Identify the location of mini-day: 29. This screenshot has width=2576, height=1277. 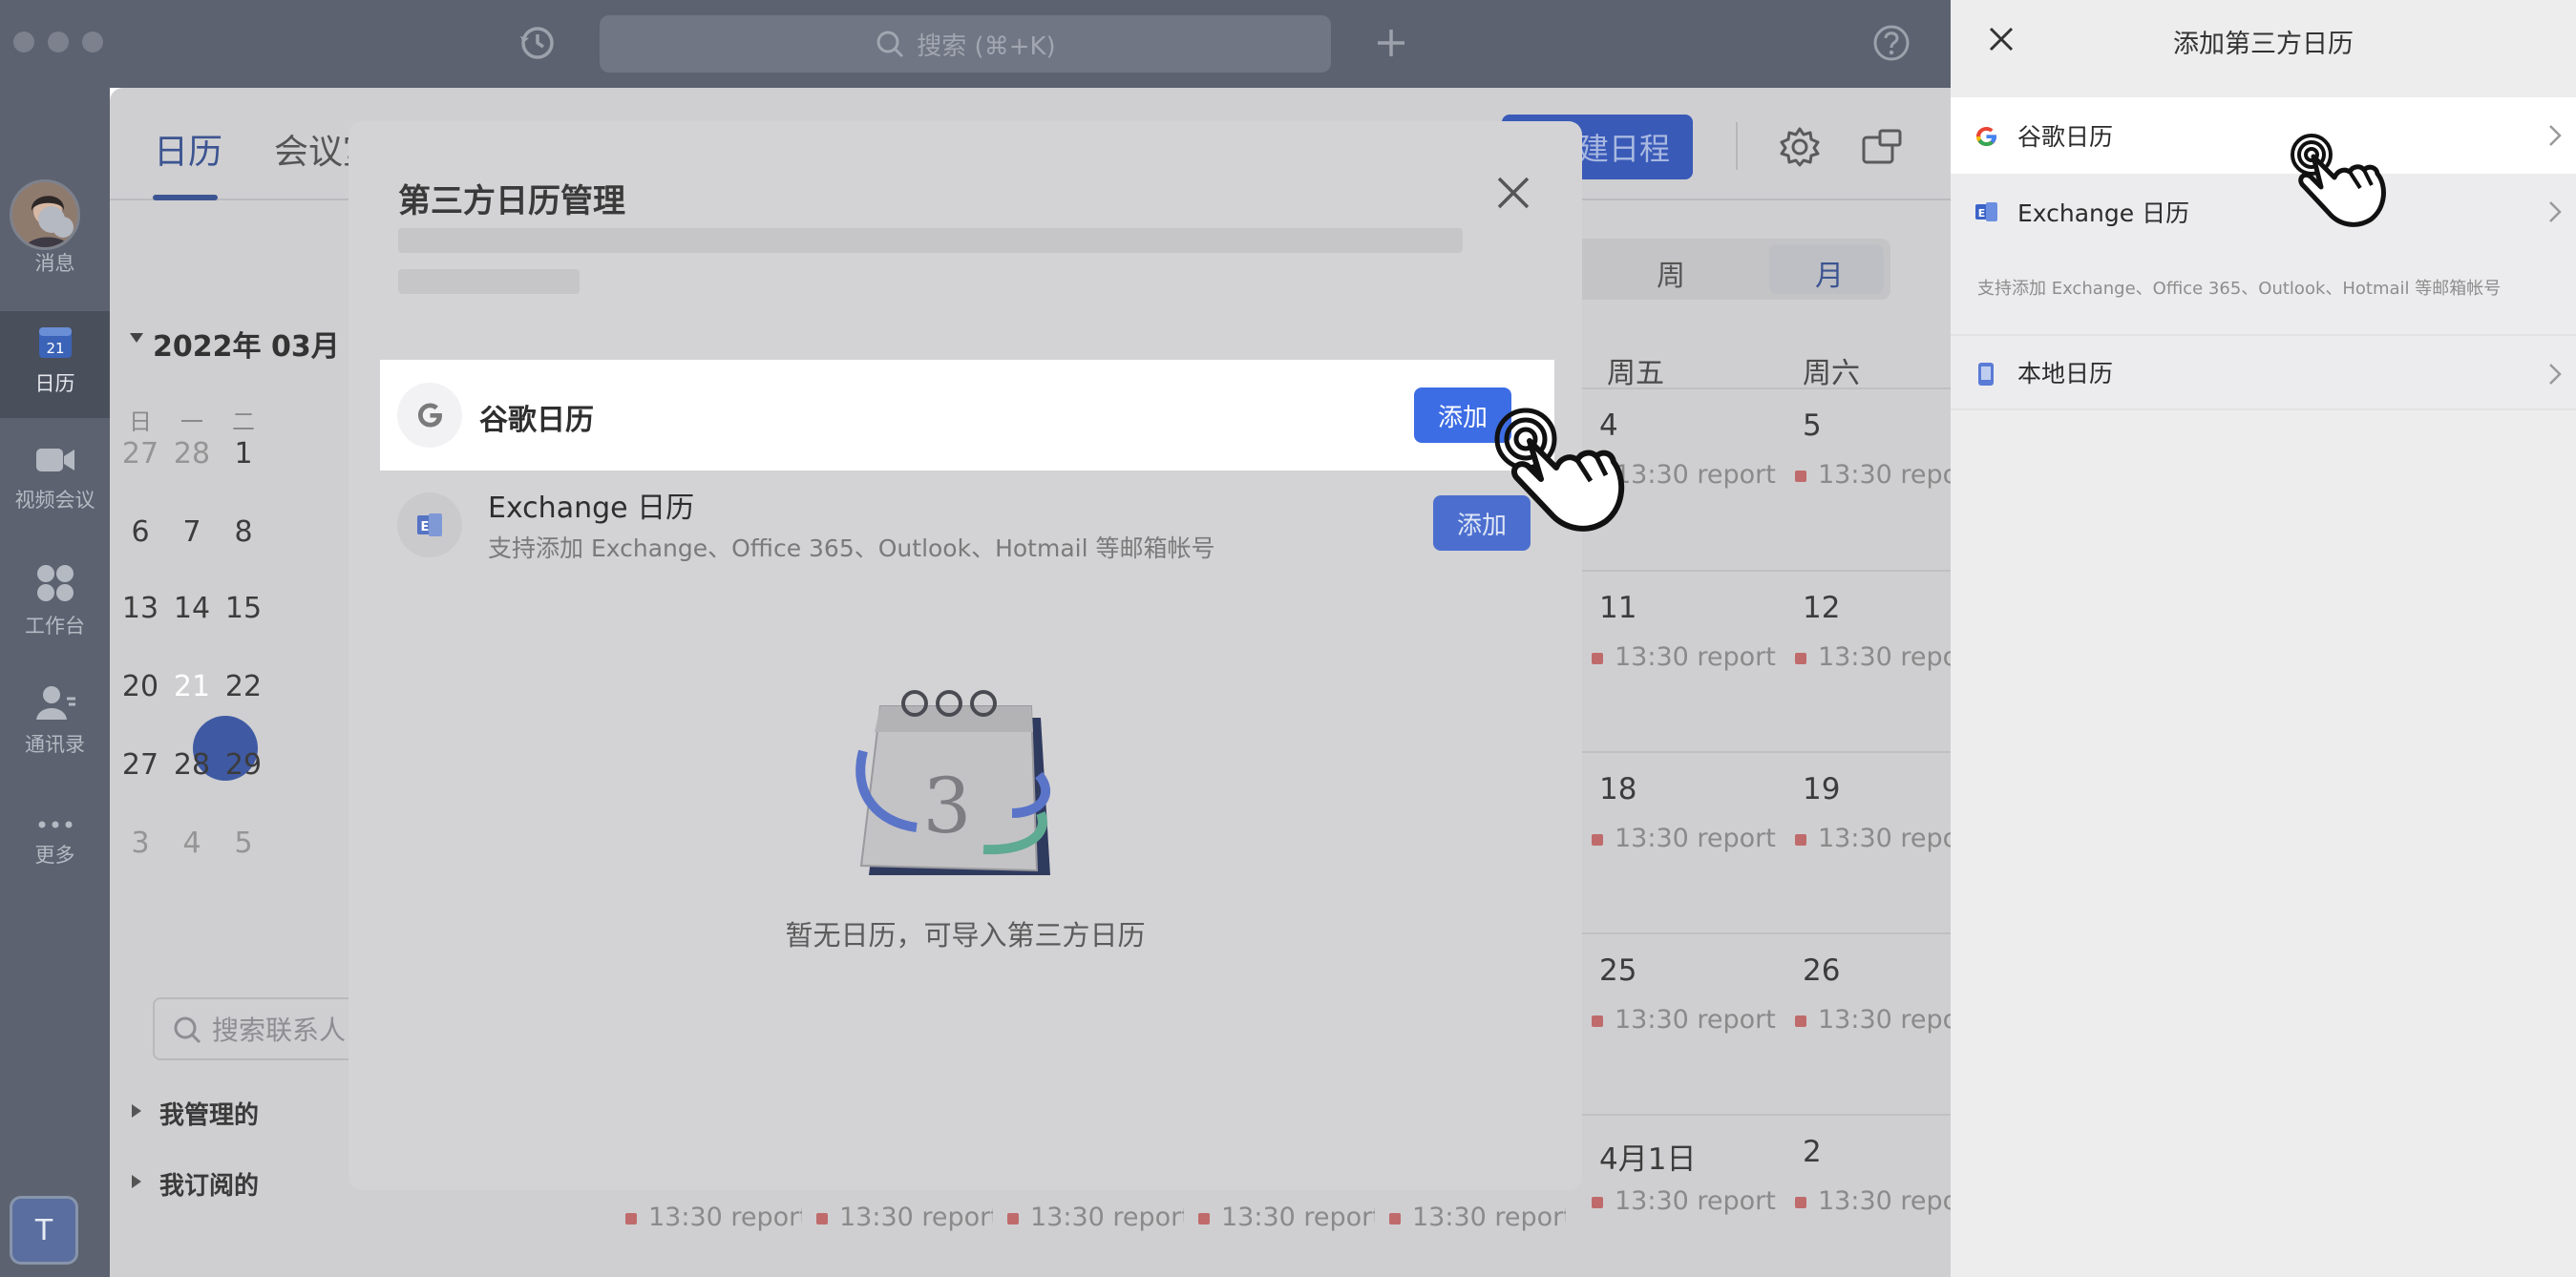
(243, 765).